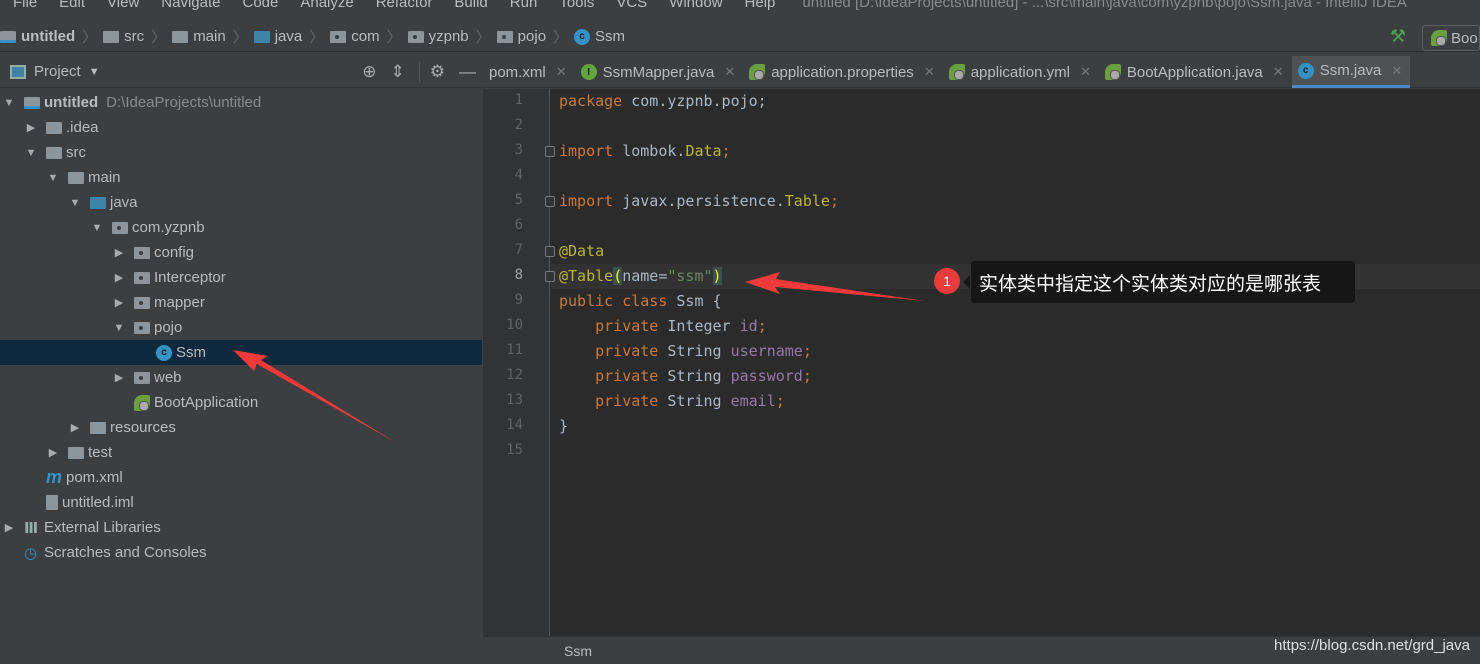  What do you see at coordinates (947, 281) in the screenshot?
I see `annotation-badge: 1` at bounding box center [947, 281].